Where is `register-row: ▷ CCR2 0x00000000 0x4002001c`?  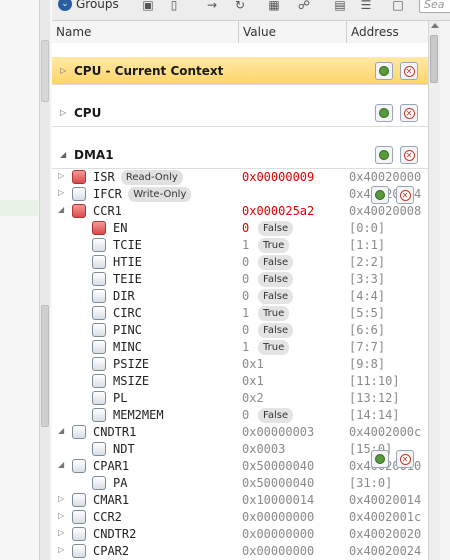
register-row: ▷ CCR2 0x00000000 0x4002001c is located at coordinates (240, 517).